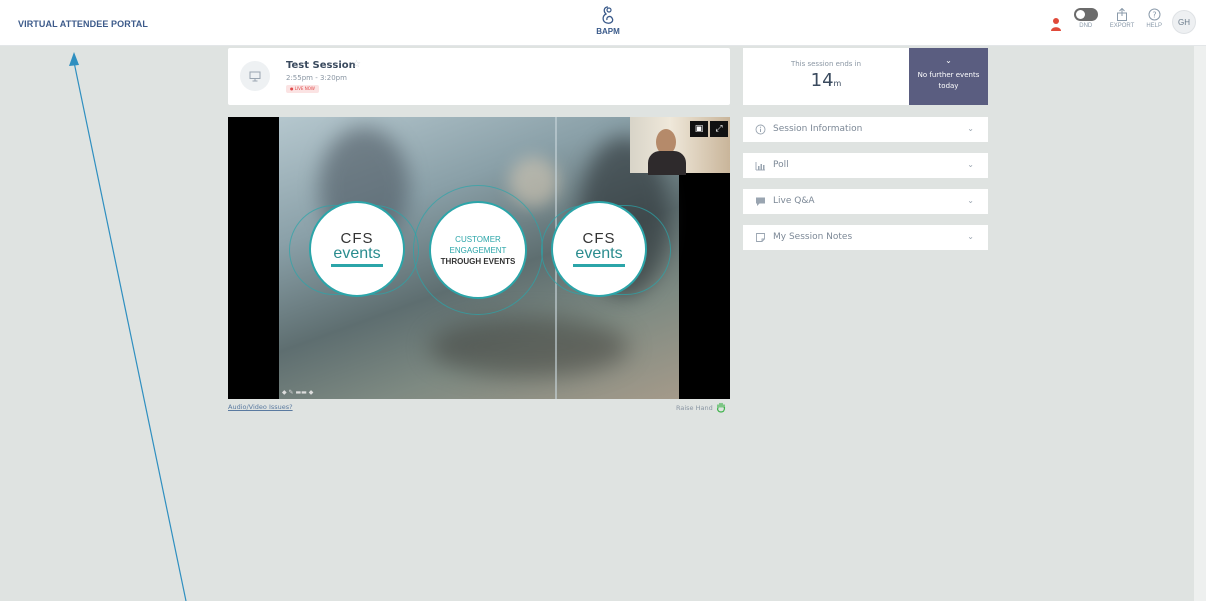 This screenshot has width=1206, height=601. What do you see at coordinates (794, 201) in the screenshot?
I see `accordion-label: Live Q&A` at bounding box center [794, 201].